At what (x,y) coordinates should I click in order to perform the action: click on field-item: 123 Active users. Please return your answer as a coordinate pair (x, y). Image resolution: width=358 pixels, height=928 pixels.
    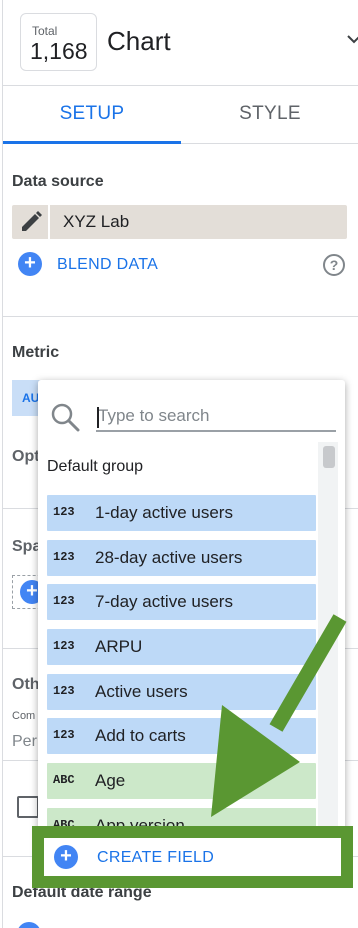
    Looking at the image, I should click on (181, 691).